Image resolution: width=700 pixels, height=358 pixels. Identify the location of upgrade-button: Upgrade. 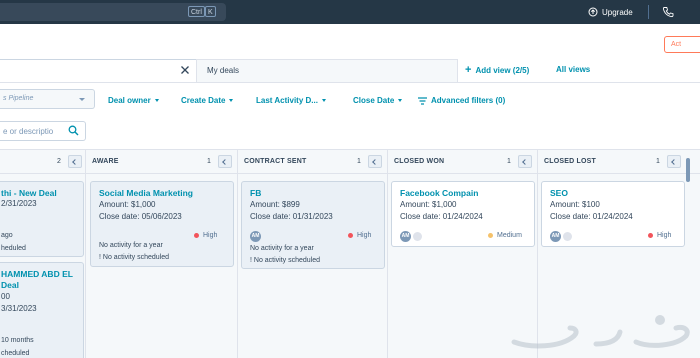
(610, 12).